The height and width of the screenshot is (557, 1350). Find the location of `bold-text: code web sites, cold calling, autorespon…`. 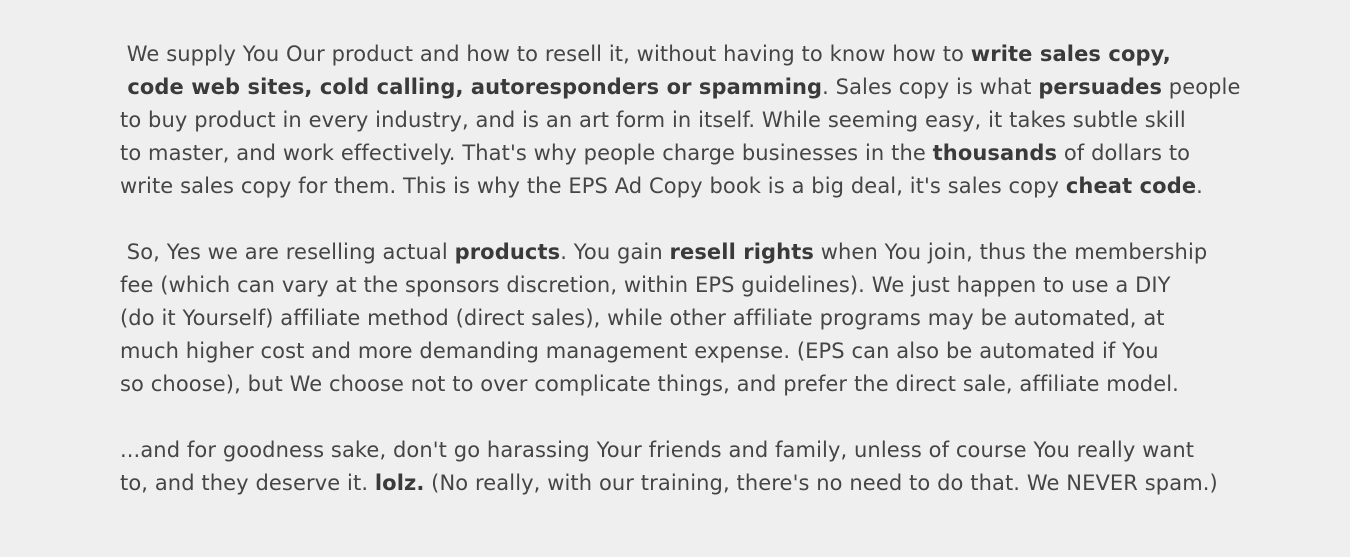

bold-text: code web sites, cold calling, autorespon… is located at coordinates (471, 87).